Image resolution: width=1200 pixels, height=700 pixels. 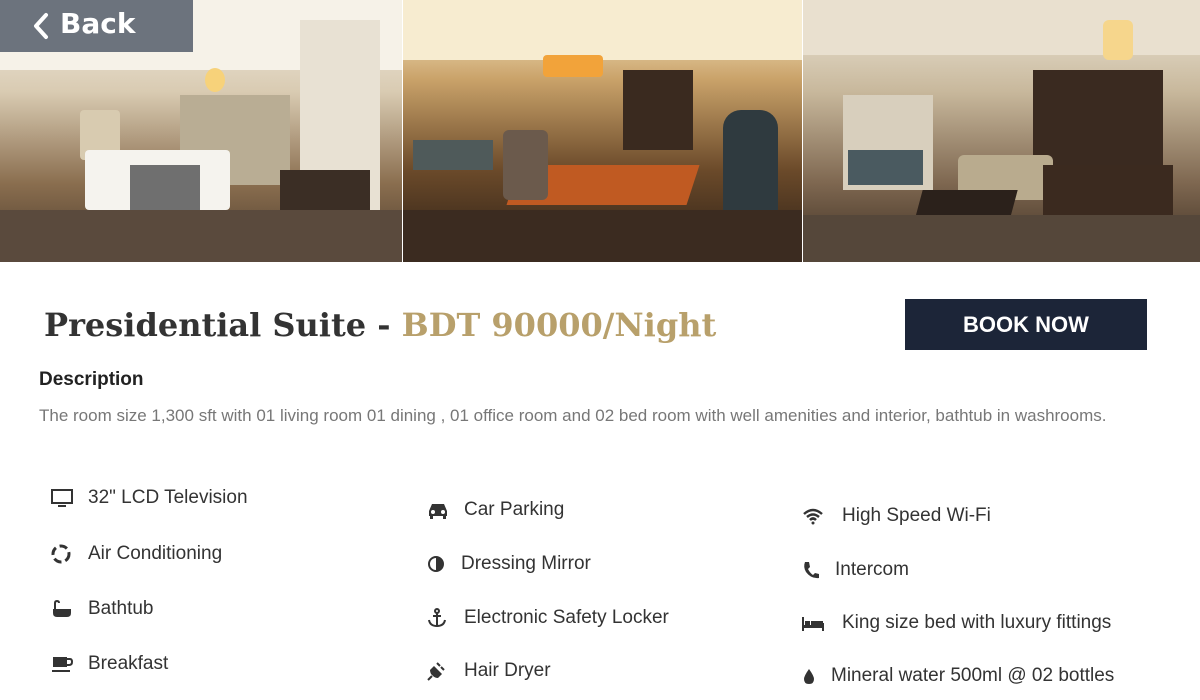 I want to click on coffee-icon, so click(x=63, y=664).